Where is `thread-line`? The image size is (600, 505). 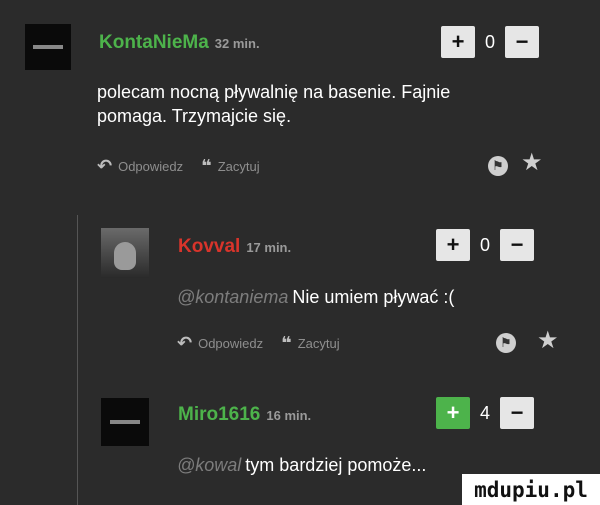
thread-line is located at coordinates (77, 360).